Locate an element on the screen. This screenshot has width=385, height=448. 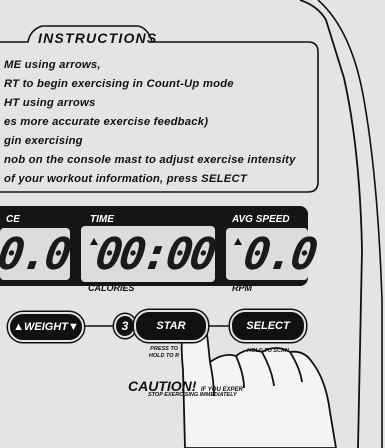
caution-line2: STOP EXERCISING IMMEDIATELY is located at coordinates (192, 395).